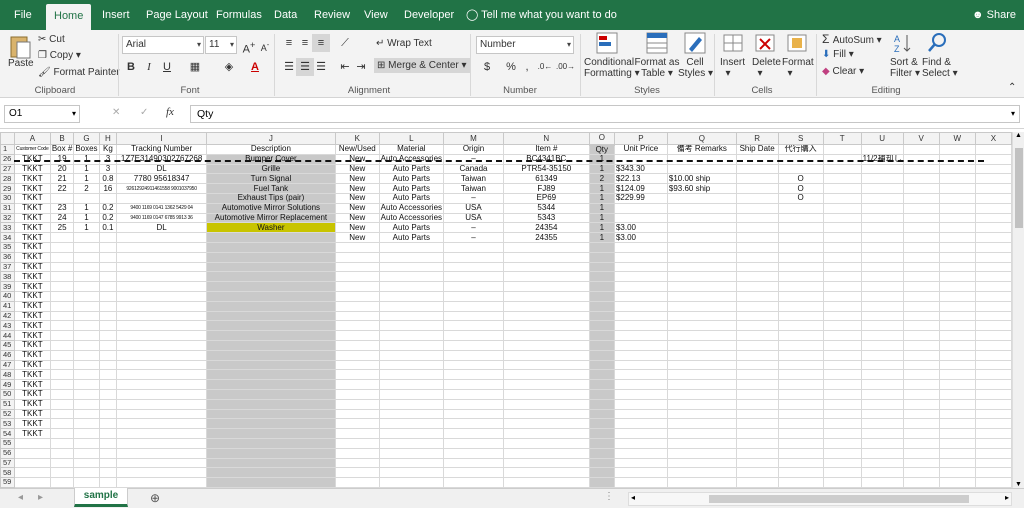  Describe the element at coordinates (32, 149) in the screenshot. I see `header-cell: Customer Code` at that location.